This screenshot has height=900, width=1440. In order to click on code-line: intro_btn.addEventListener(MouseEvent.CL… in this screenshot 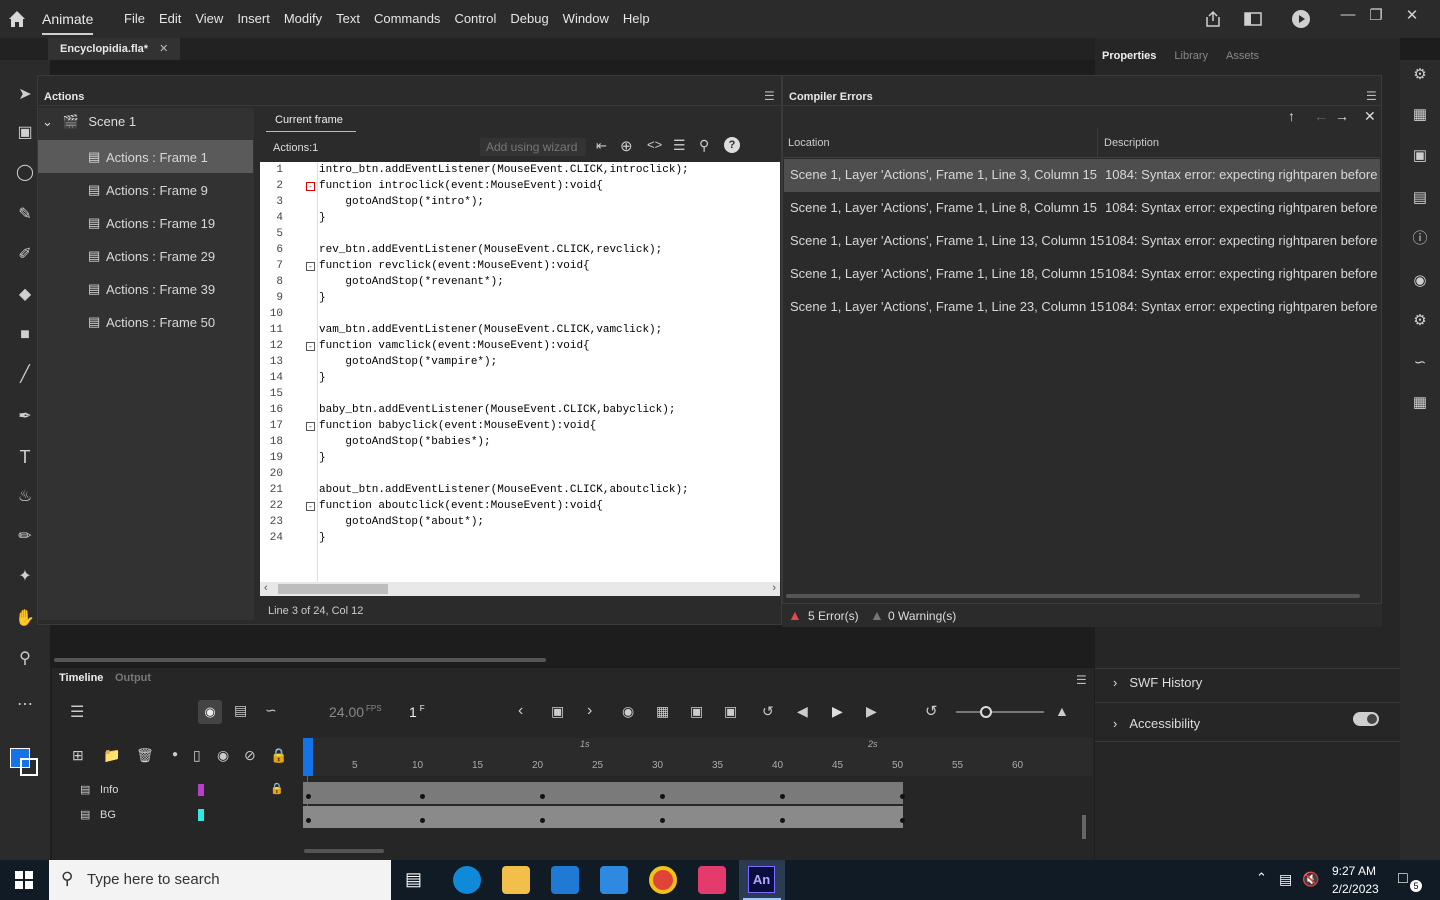, I will do `click(504, 170)`.